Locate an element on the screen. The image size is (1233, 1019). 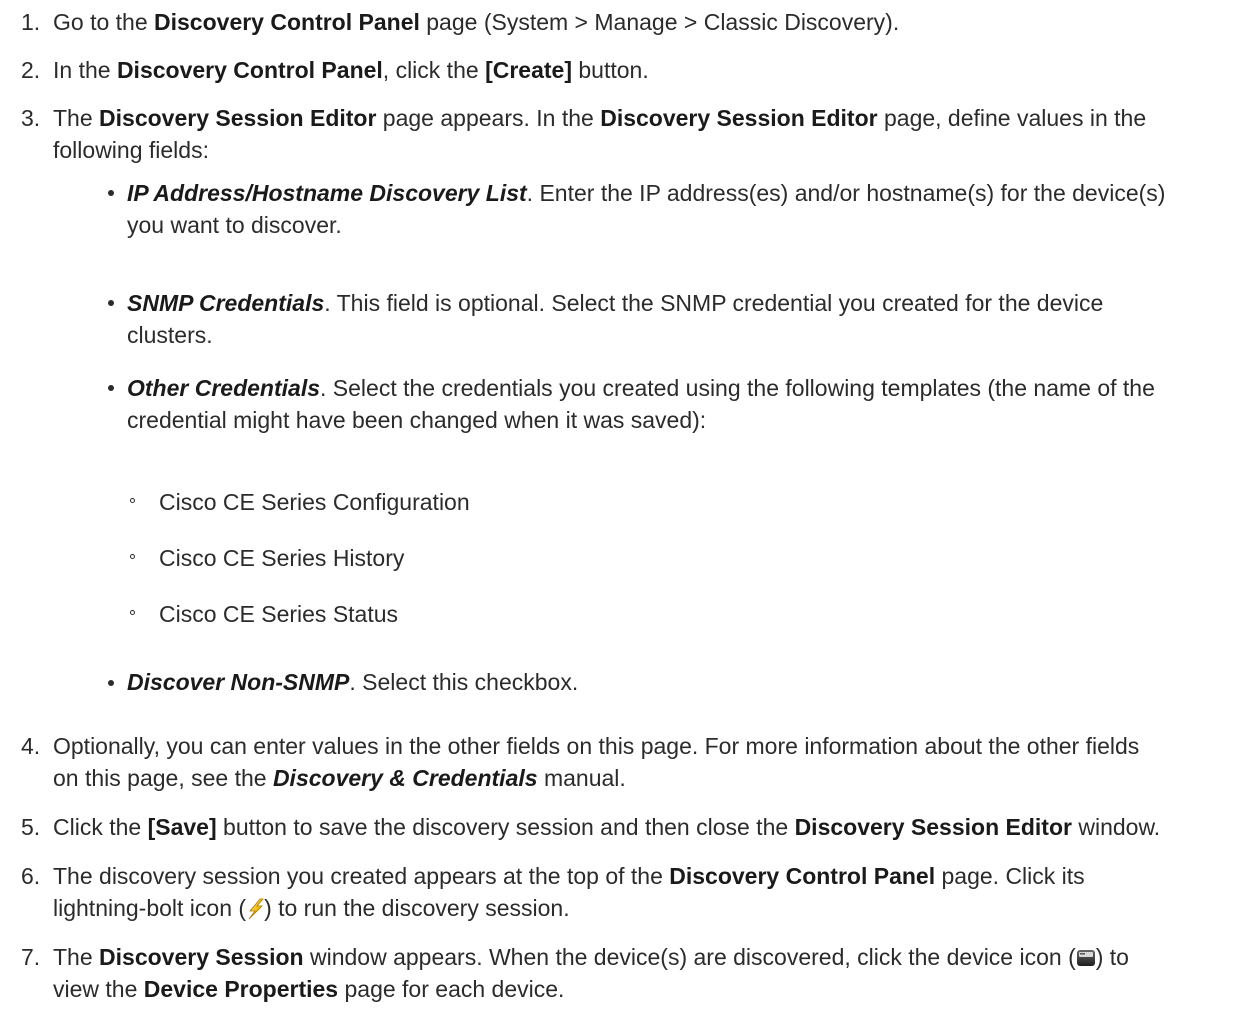
template-item: Cisco CE Series History is located at coordinates (282, 558).